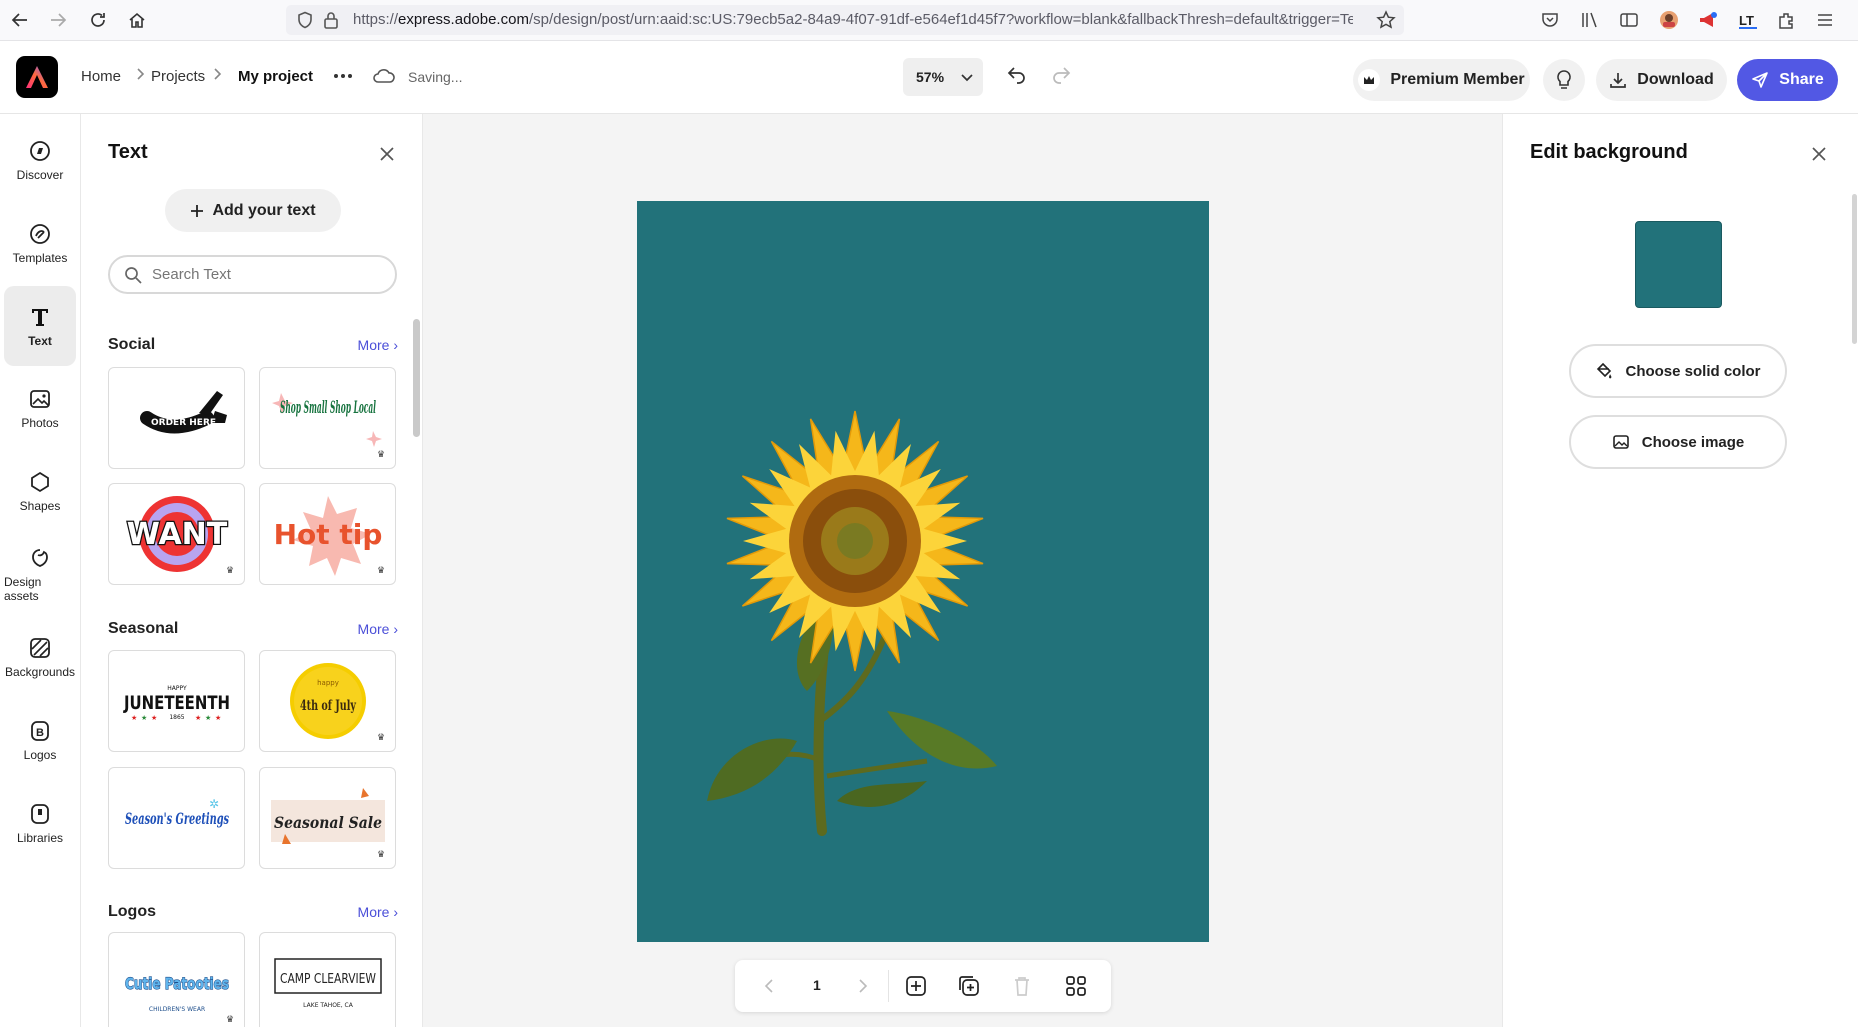  What do you see at coordinates (143, 628) in the screenshot?
I see `section-title-seasonal: Seasonal` at bounding box center [143, 628].